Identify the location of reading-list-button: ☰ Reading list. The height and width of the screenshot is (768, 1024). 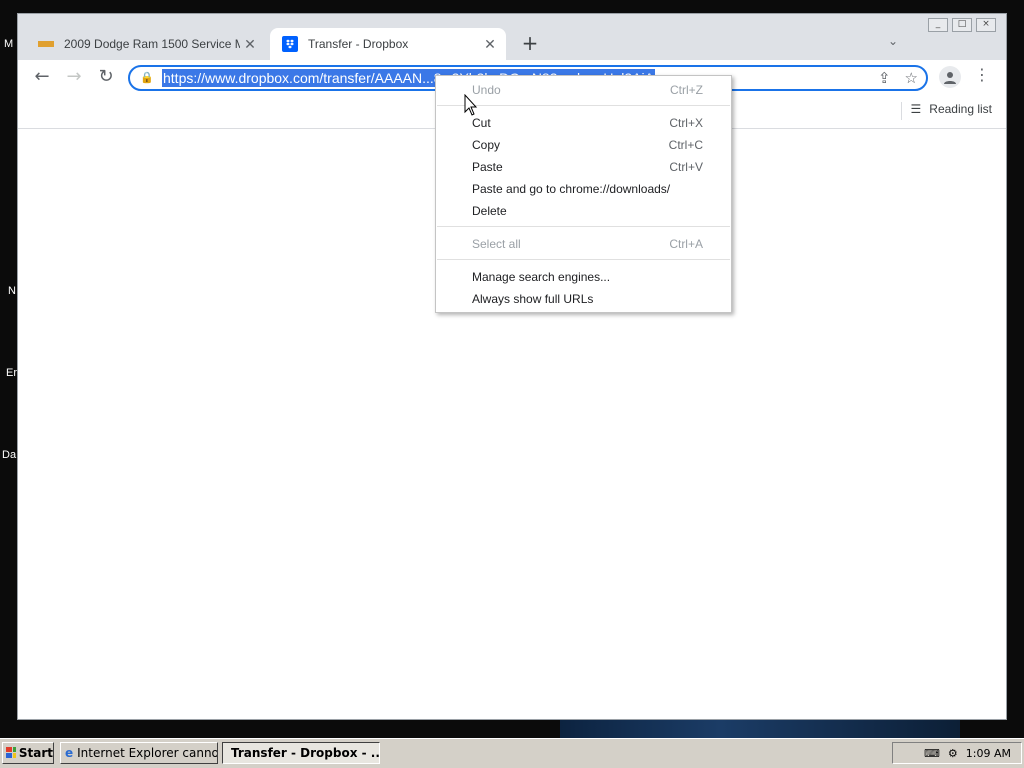
(951, 109).